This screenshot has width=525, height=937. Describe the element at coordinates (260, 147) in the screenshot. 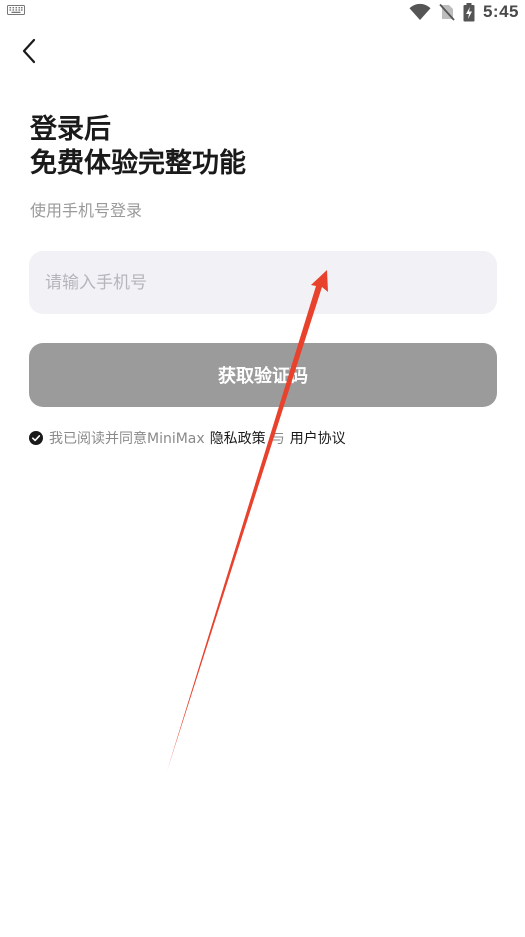

I see `page-title: 登录后 免费体验完整功能` at that location.